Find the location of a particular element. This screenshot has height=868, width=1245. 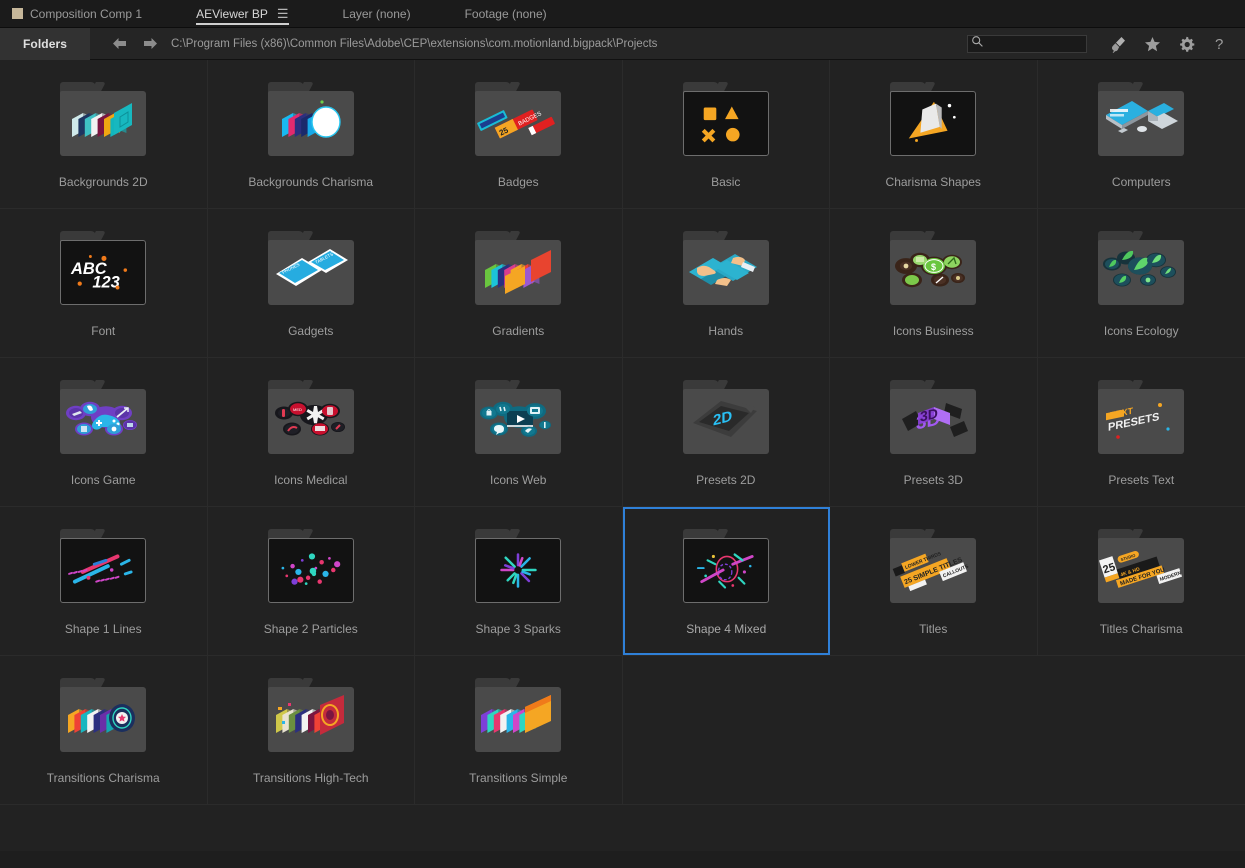

folder-thumbnail-transsimple is located at coordinates (518, 719).